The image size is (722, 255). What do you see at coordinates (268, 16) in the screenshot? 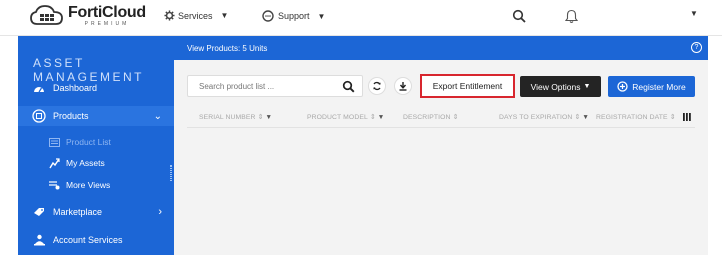
I see `support-chat-icon` at bounding box center [268, 16].